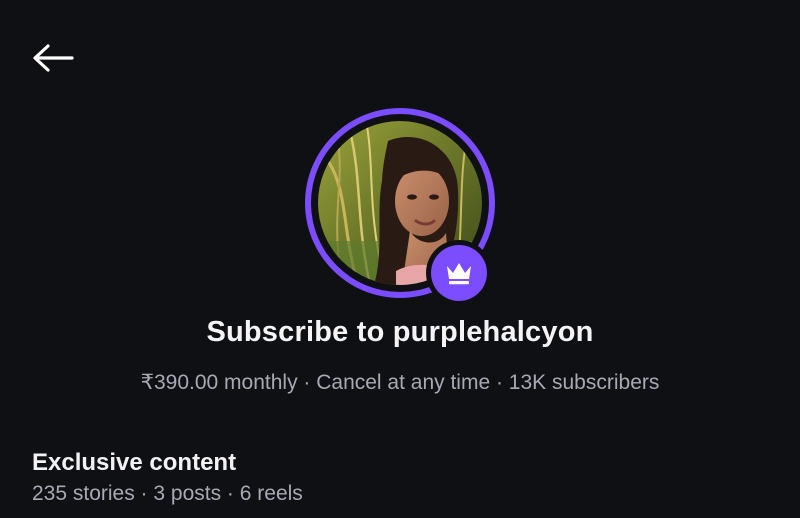 The image size is (800, 518). I want to click on exclusive-content-title: Exclusive content, so click(134, 462).